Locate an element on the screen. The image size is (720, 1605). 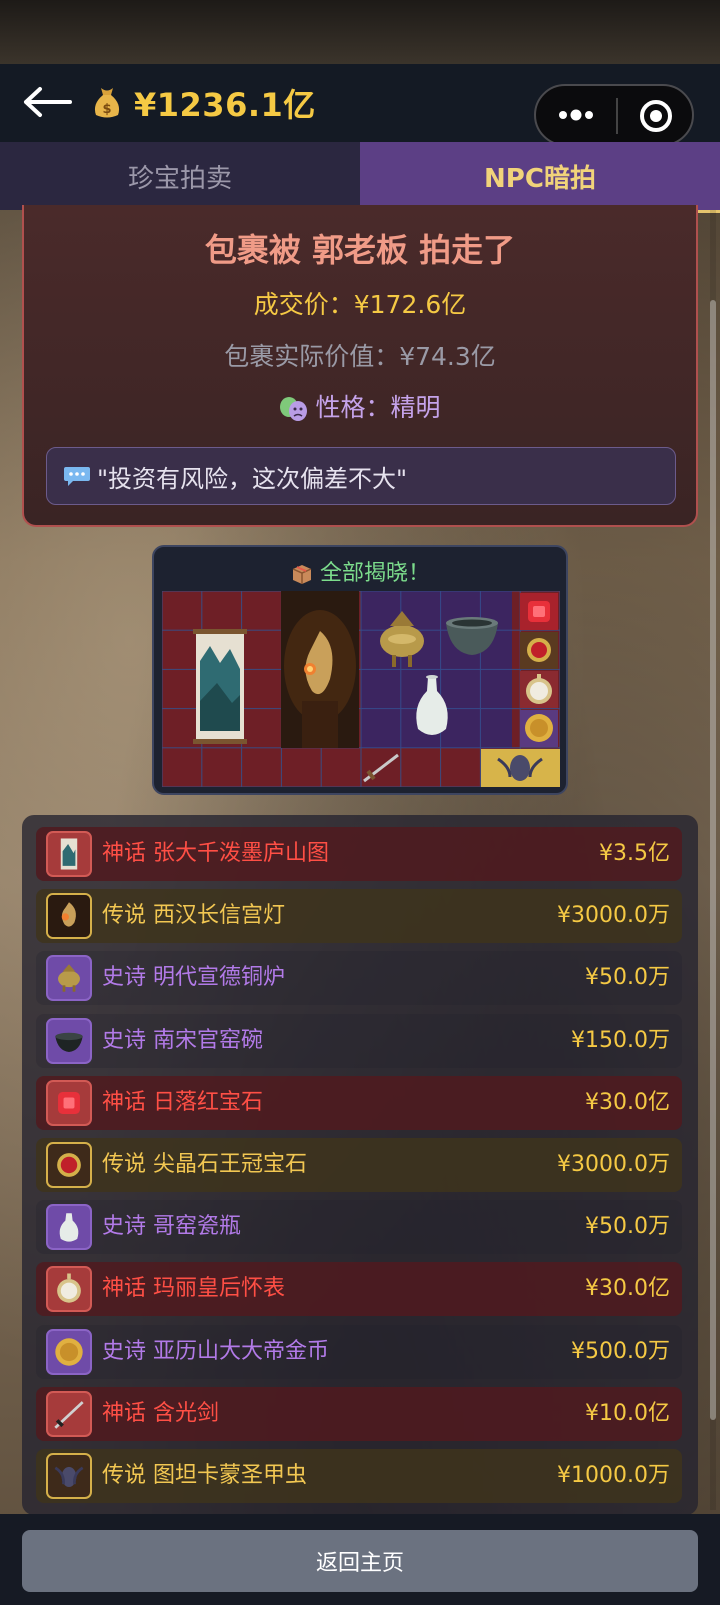
tab-bar: 珍宝拍卖 NPC暗拍 is located at coordinates (360, 177).